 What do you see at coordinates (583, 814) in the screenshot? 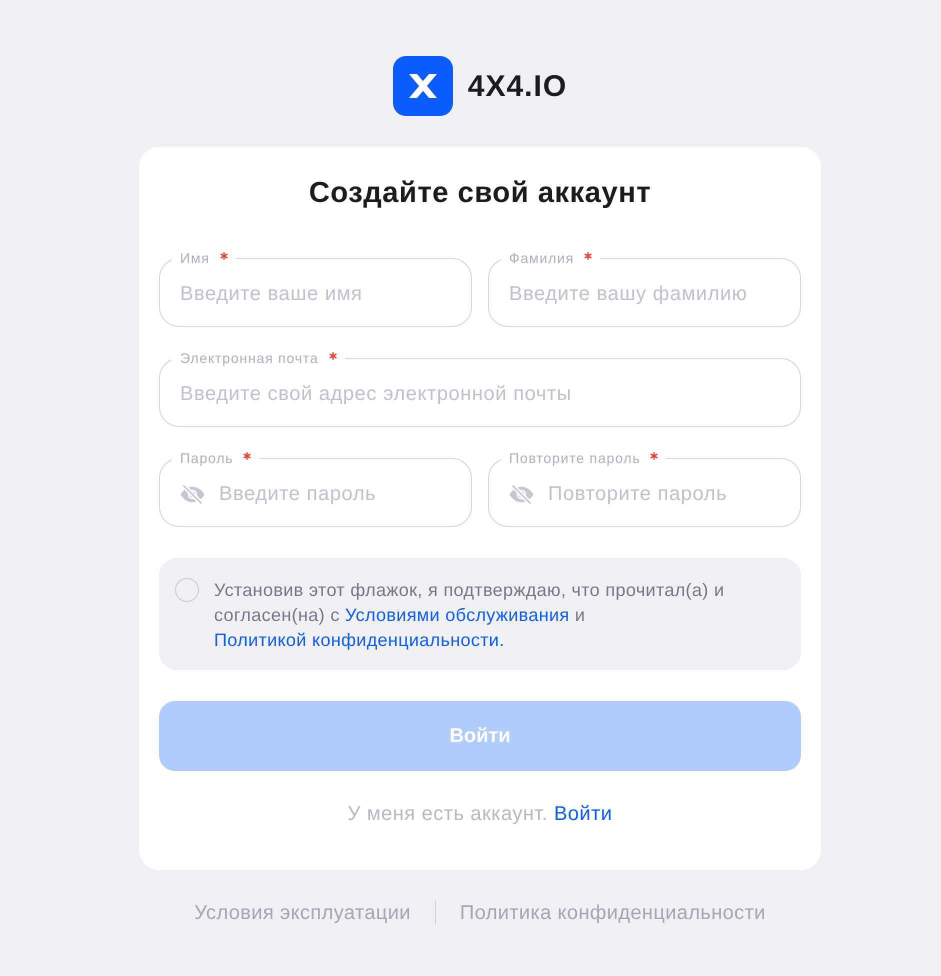
I see `signin-link: Войти` at bounding box center [583, 814].